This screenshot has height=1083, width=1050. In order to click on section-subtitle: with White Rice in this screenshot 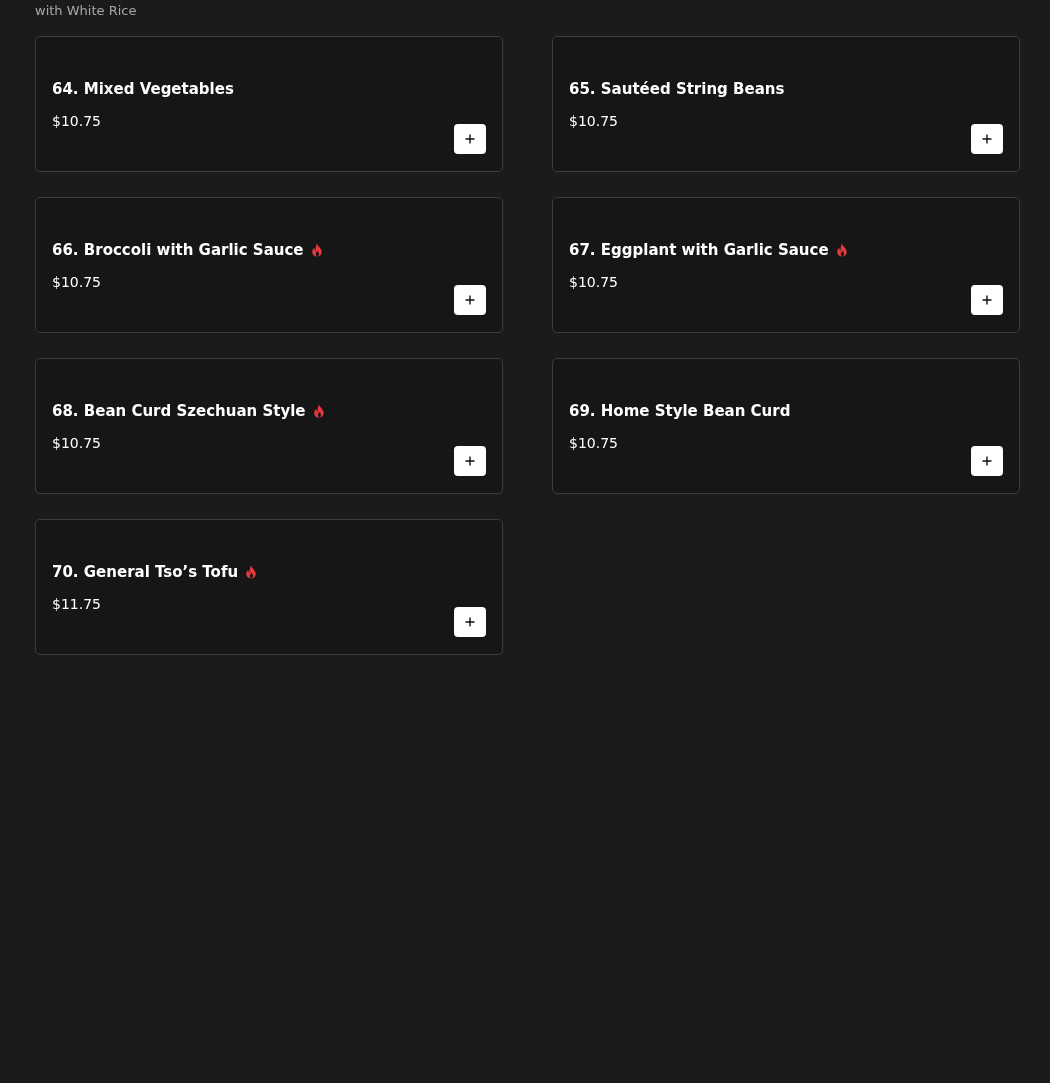, I will do `click(86, 11)`.